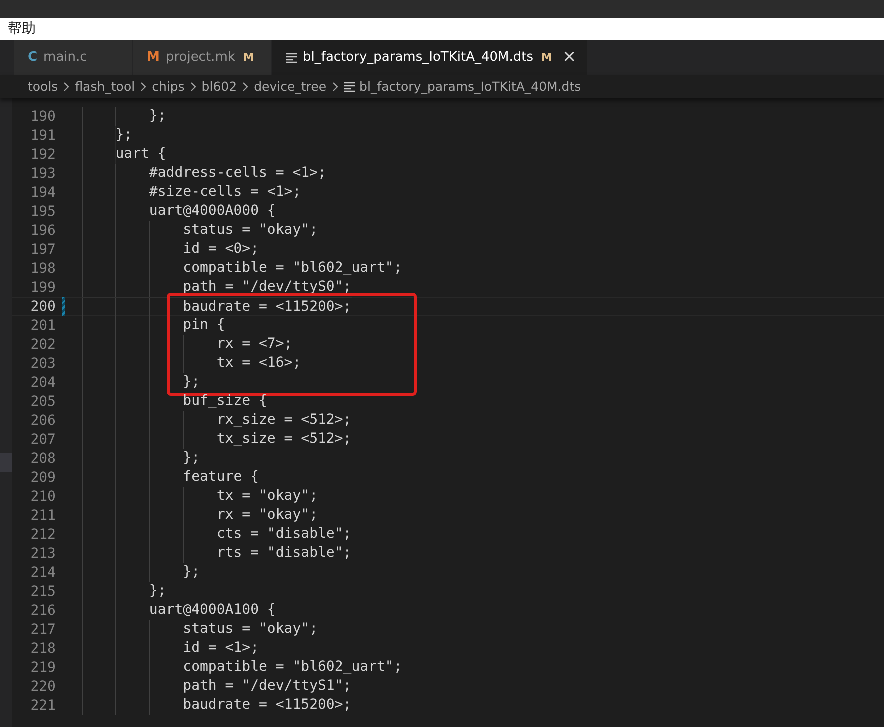  I want to click on c-file-icon: C, so click(33, 57).